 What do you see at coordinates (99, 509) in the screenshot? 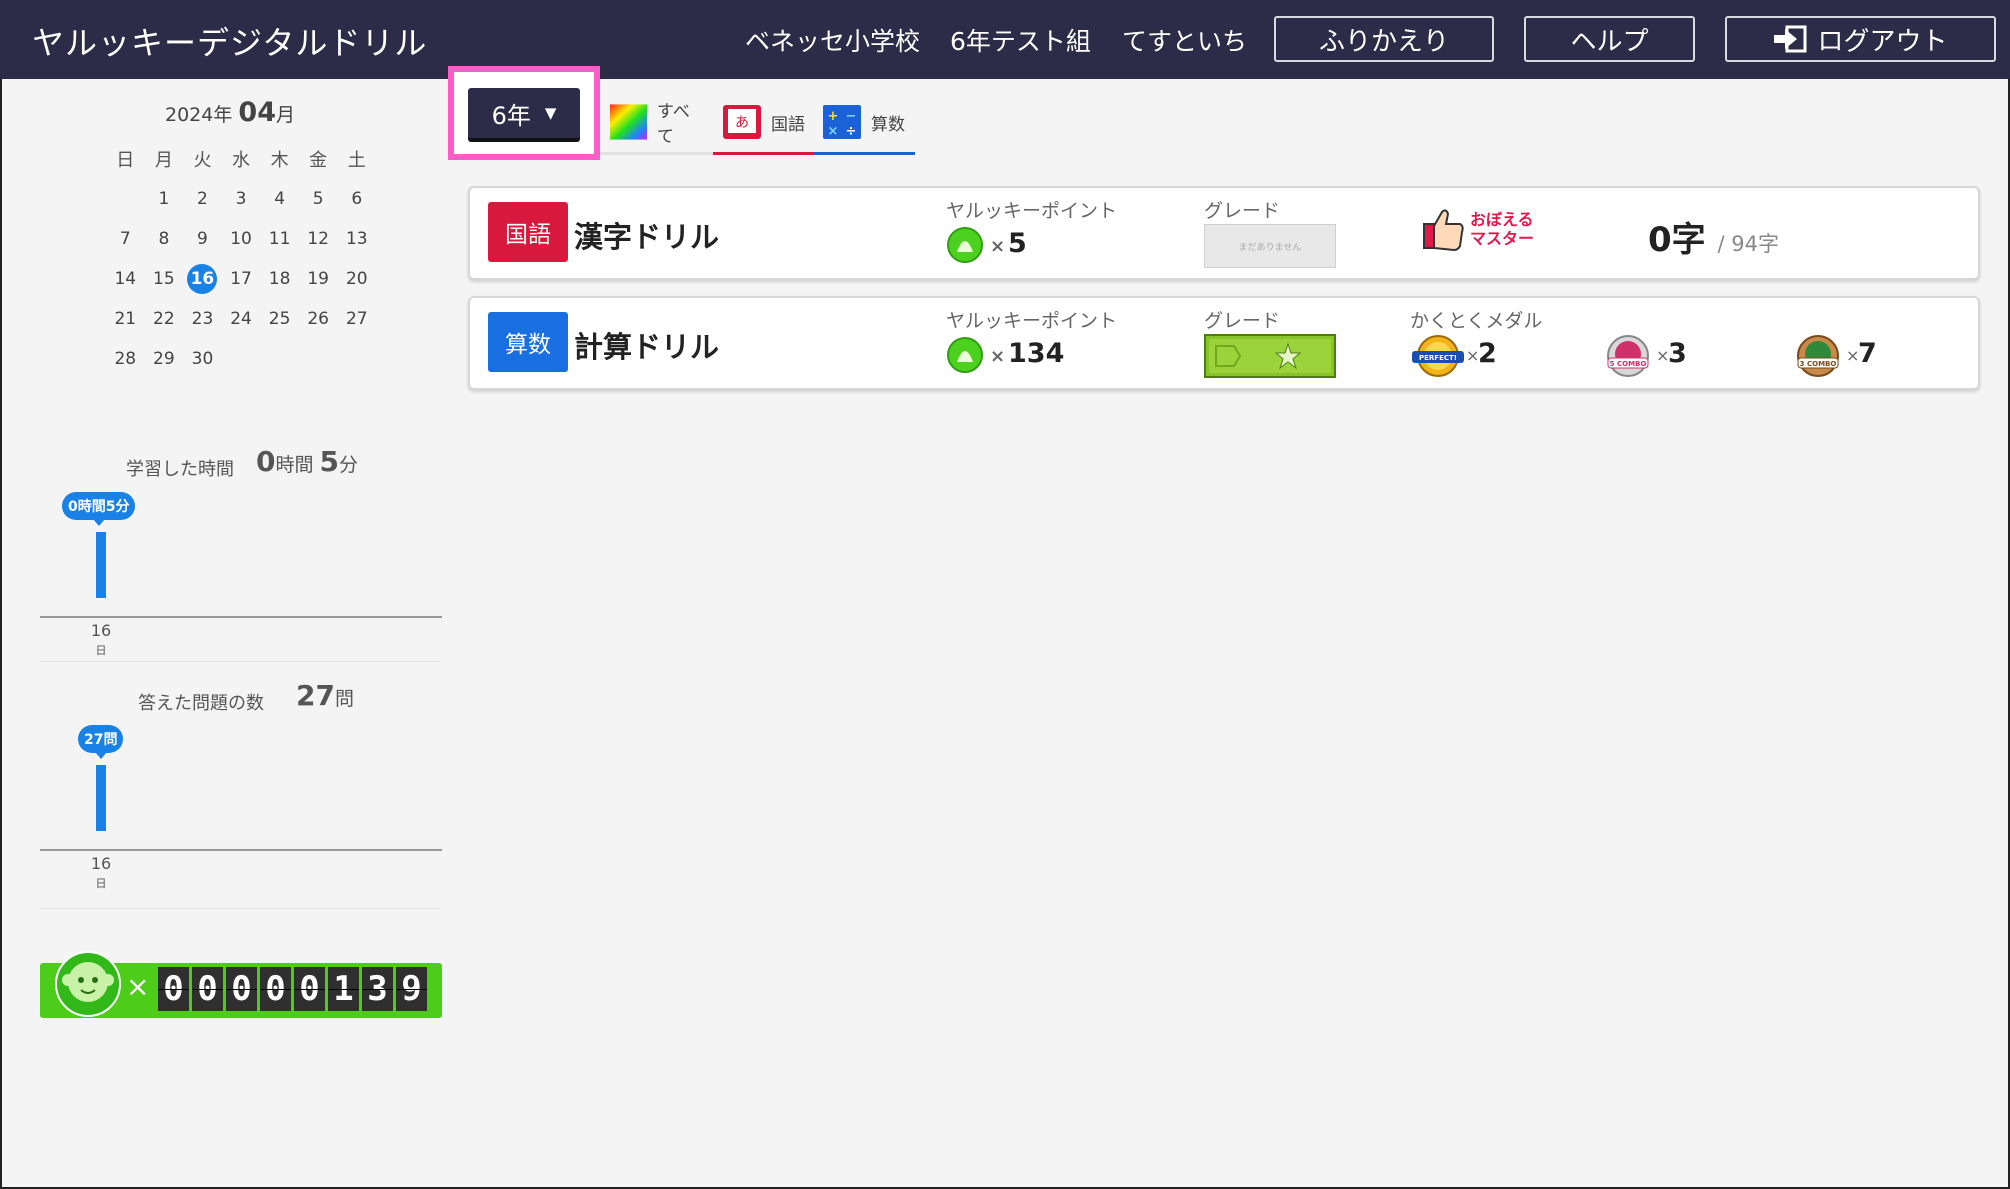
I see `study-time-bubble: 0時間5分` at bounding box center [99, 509].